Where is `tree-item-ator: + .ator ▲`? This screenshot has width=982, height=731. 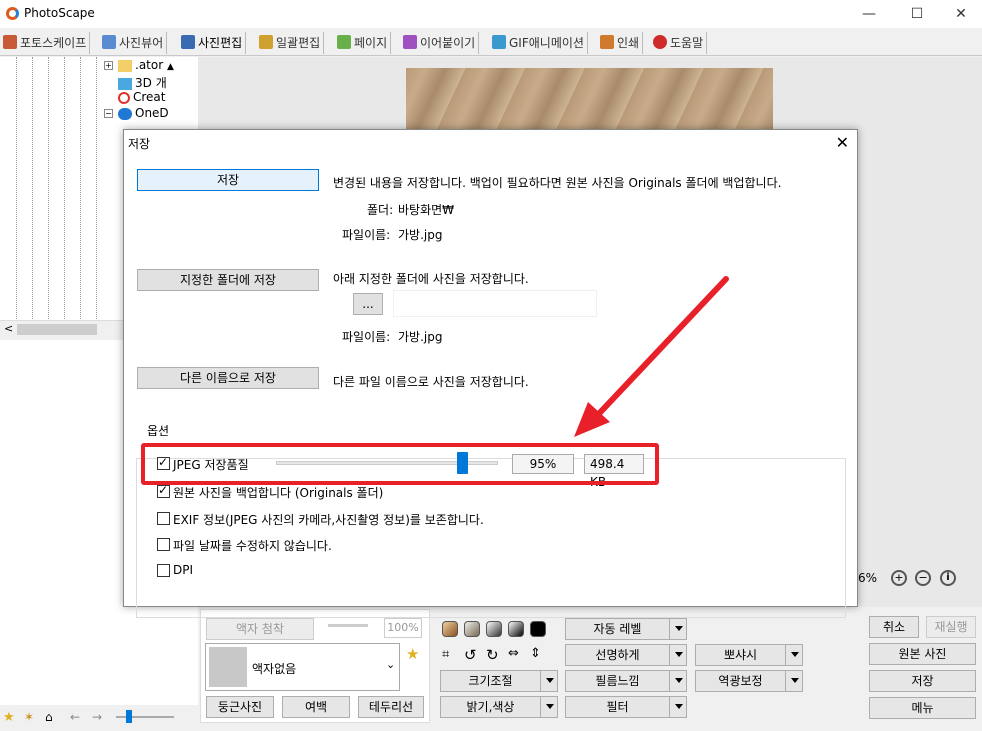 tree-item-ator: + .ator ▲ is located at coordinates (139, 66).